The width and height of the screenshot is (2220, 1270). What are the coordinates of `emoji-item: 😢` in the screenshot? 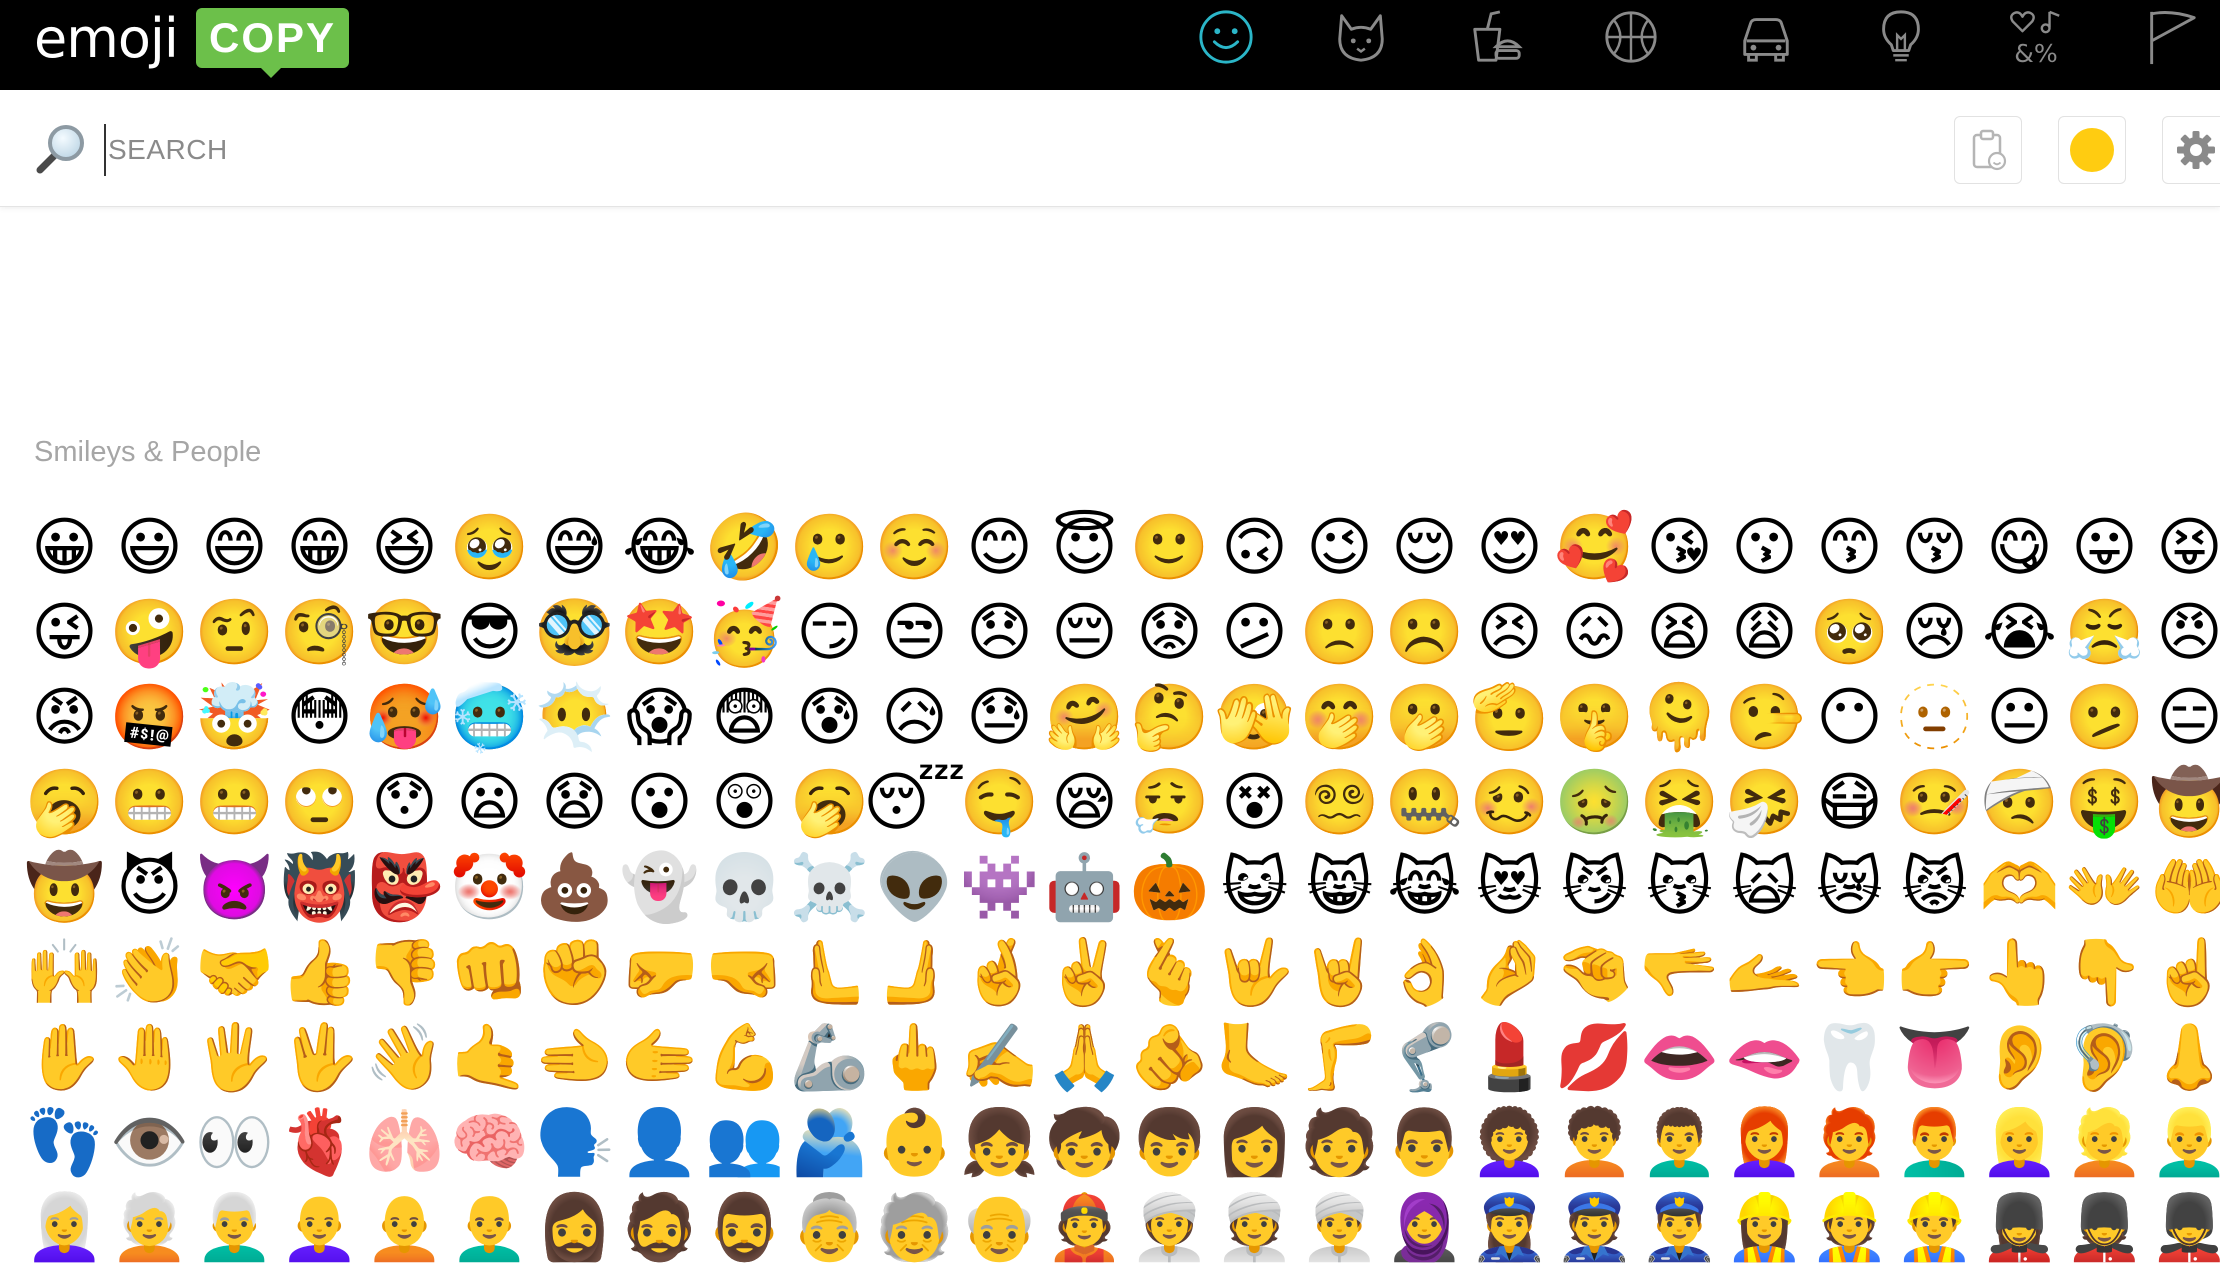 It's located at (1934, 632).